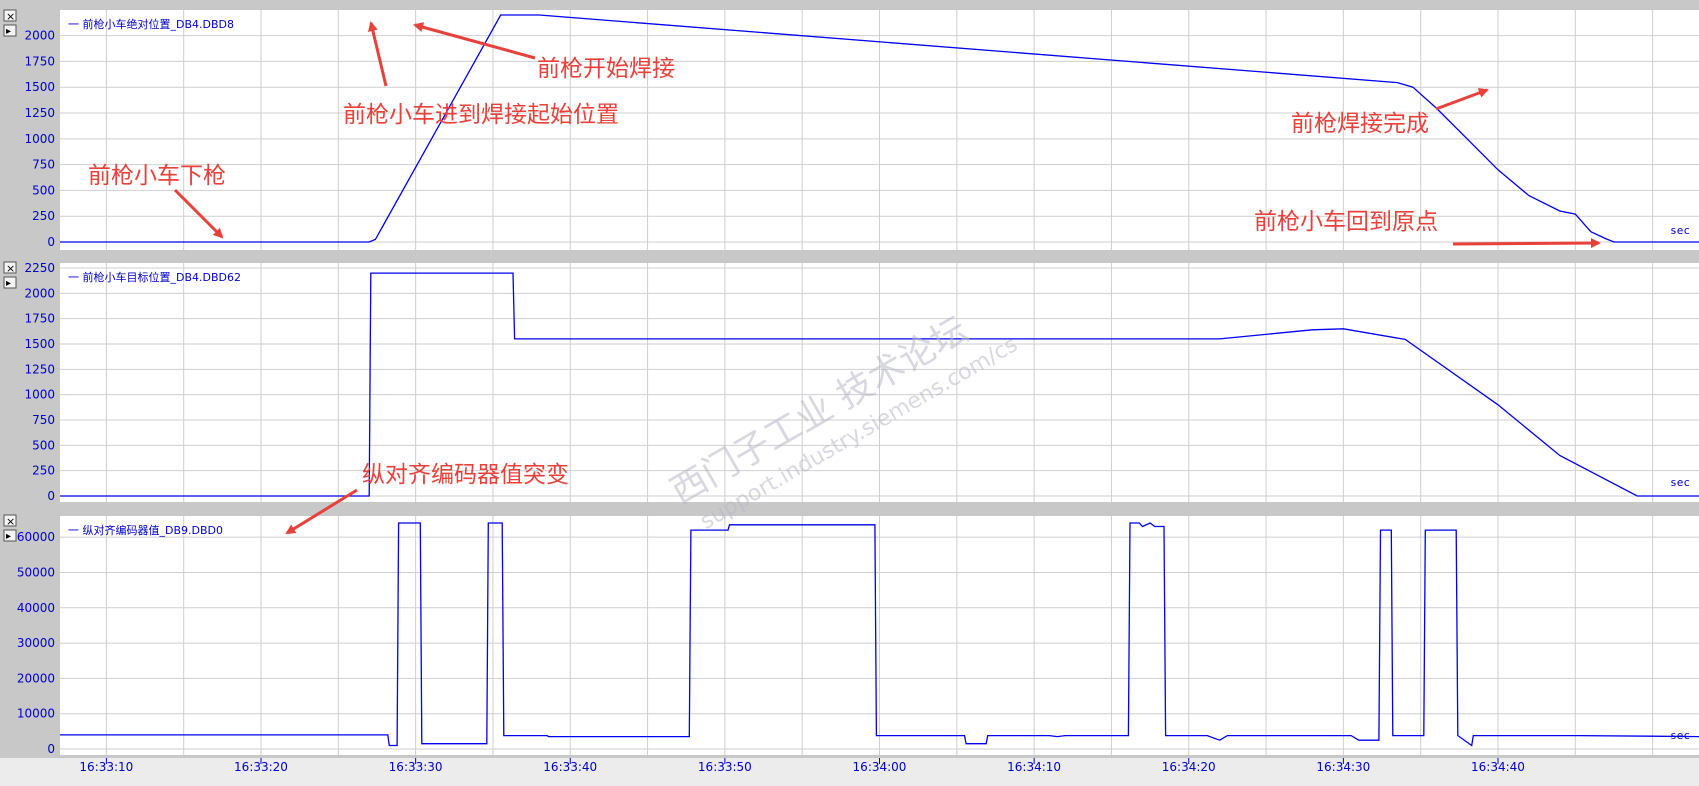  Describe the element at coordinates (154, 277) in the screenshot. I see `series-label: 一 前枪小车目标位置_DB4.DBD62` at that location.